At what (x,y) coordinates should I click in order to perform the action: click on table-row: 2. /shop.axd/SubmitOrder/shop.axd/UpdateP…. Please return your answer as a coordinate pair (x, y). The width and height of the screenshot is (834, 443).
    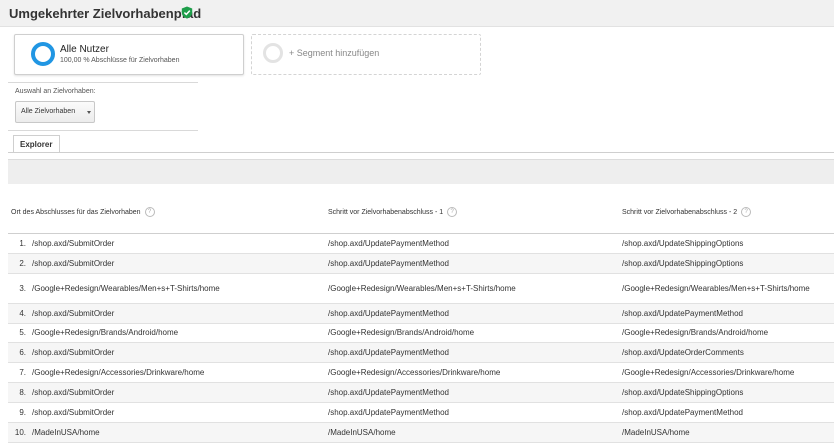
    Looking at the image, I should click on (421, 264).